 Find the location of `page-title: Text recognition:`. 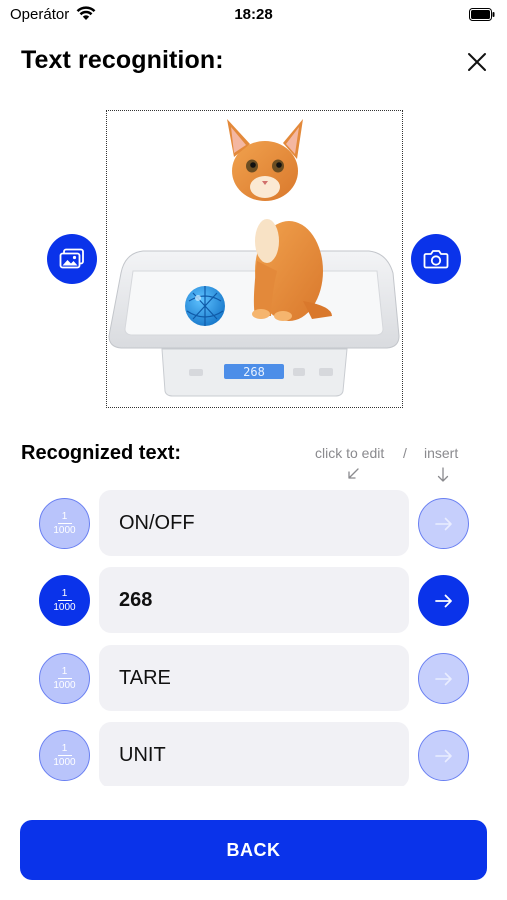

page-title: Text recognition: is located at coordinates (122, 60).